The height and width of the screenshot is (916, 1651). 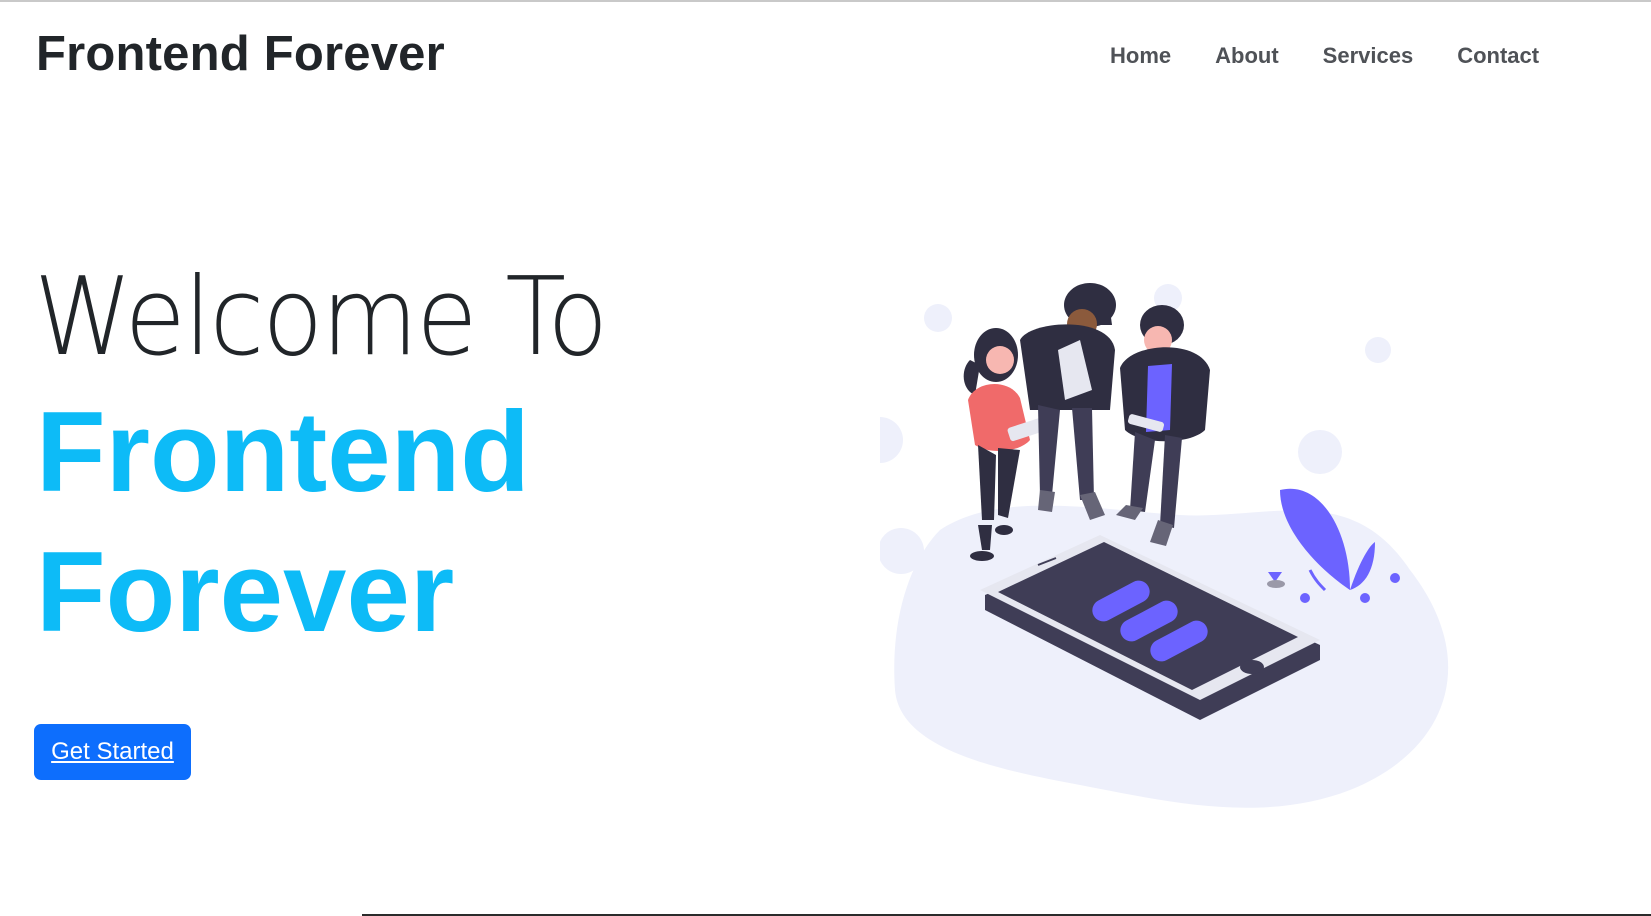 I want to click on person-man-right-icon, so click(x=1163, y=425).